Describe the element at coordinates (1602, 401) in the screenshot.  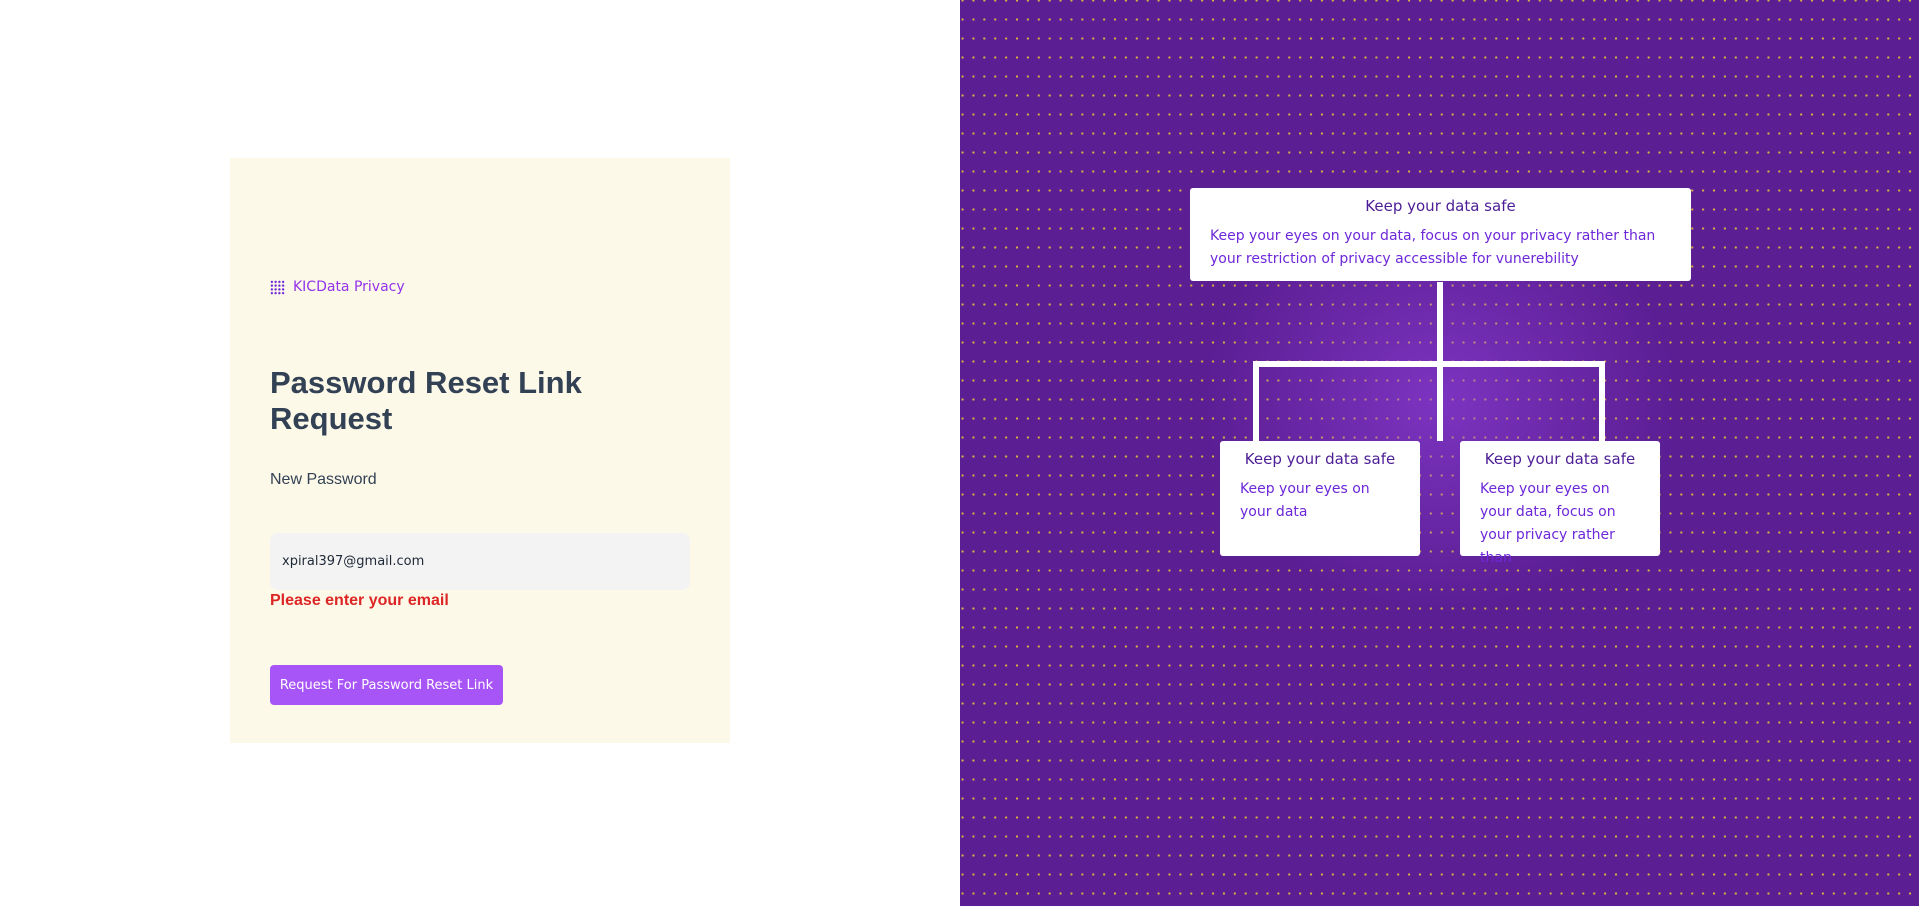
I see `connector-right-drop` at that location.